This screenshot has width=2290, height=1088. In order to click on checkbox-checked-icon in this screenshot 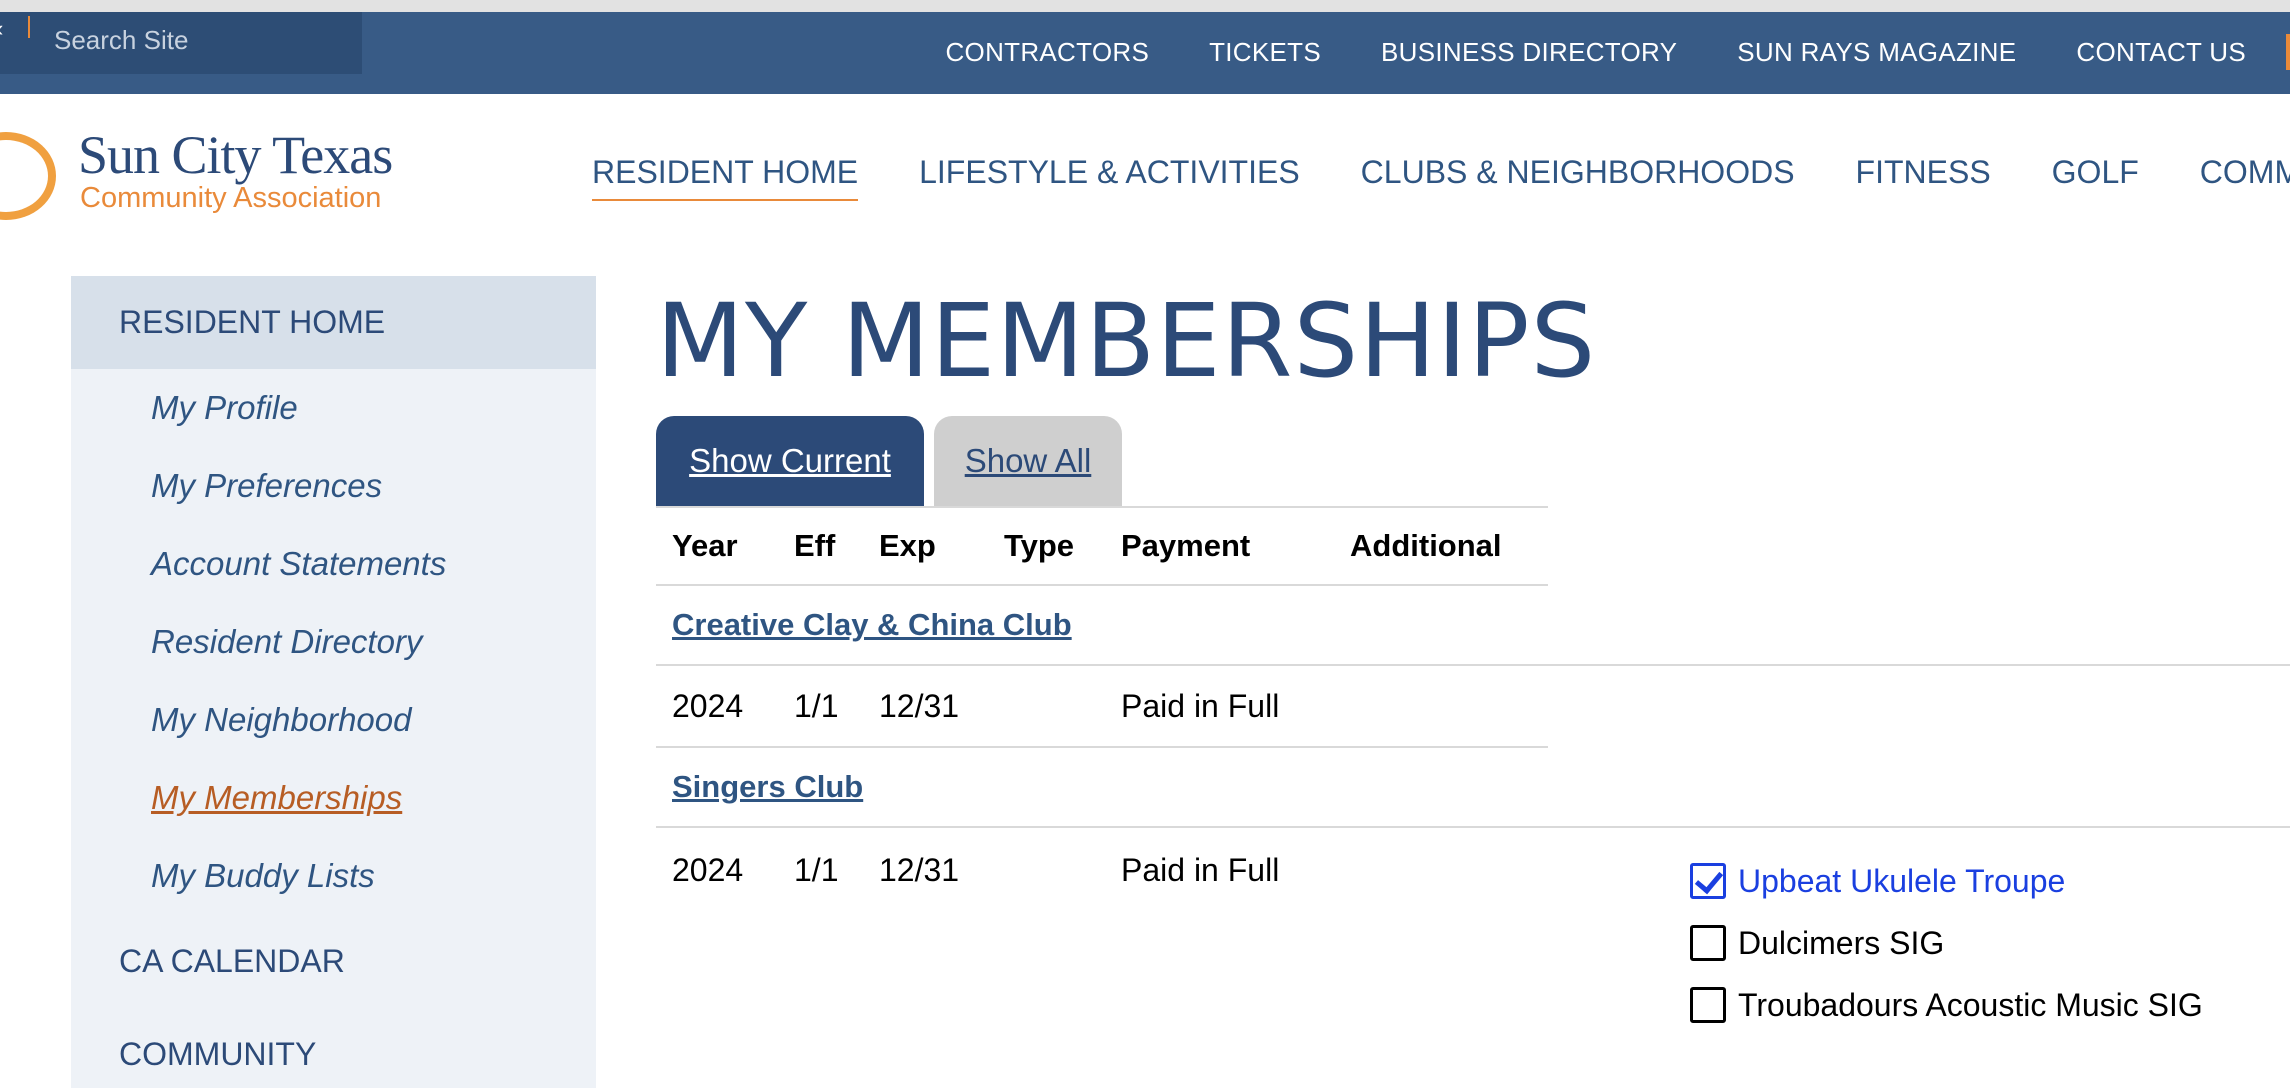, I will do `click(1708, 881)`.